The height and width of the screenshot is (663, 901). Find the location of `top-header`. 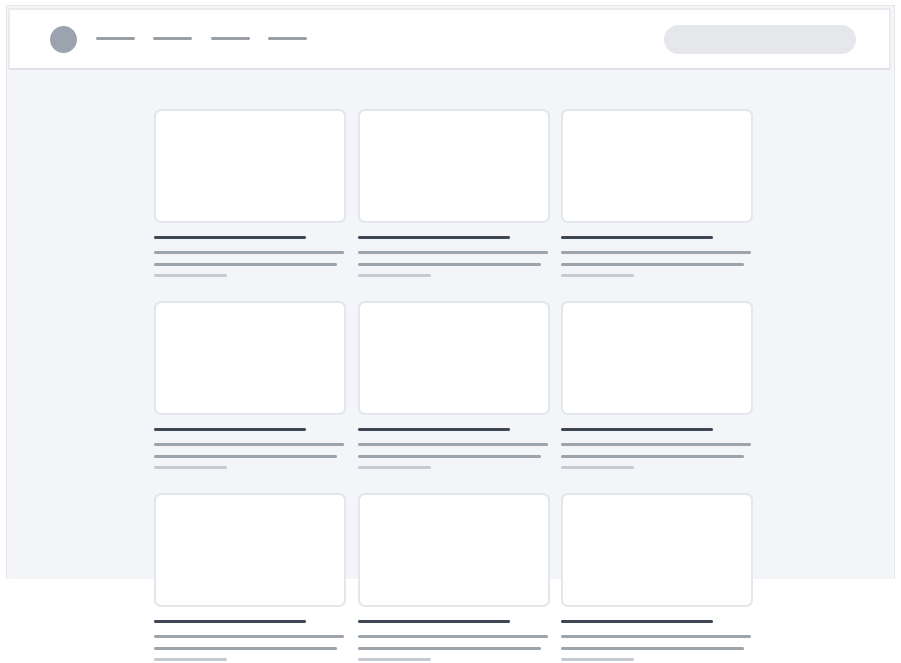

top-header is located at coordinates (449, 39).